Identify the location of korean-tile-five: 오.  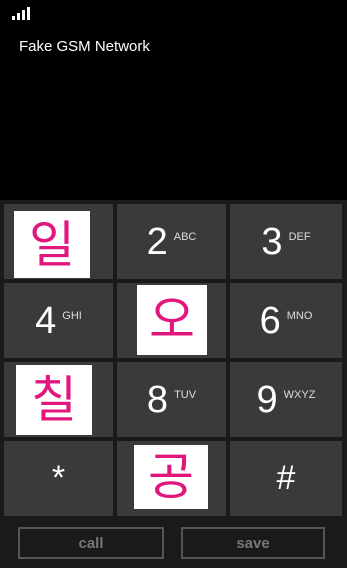
(172, 320).